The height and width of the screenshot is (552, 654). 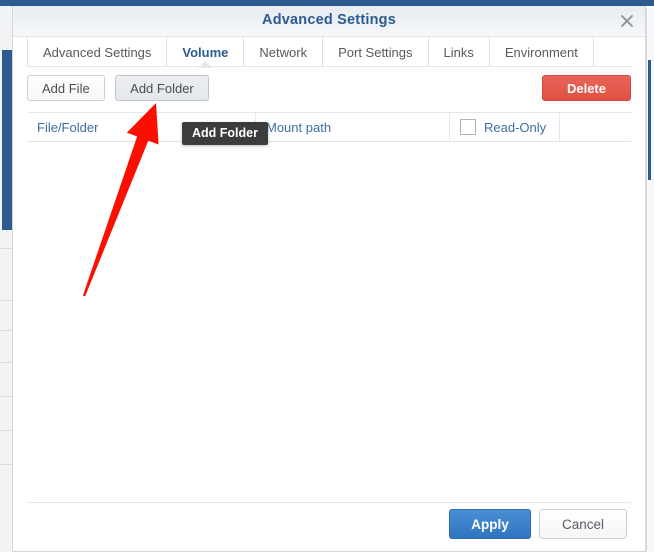 I want to click on background-scrollbar, so click(x=649, y=120).